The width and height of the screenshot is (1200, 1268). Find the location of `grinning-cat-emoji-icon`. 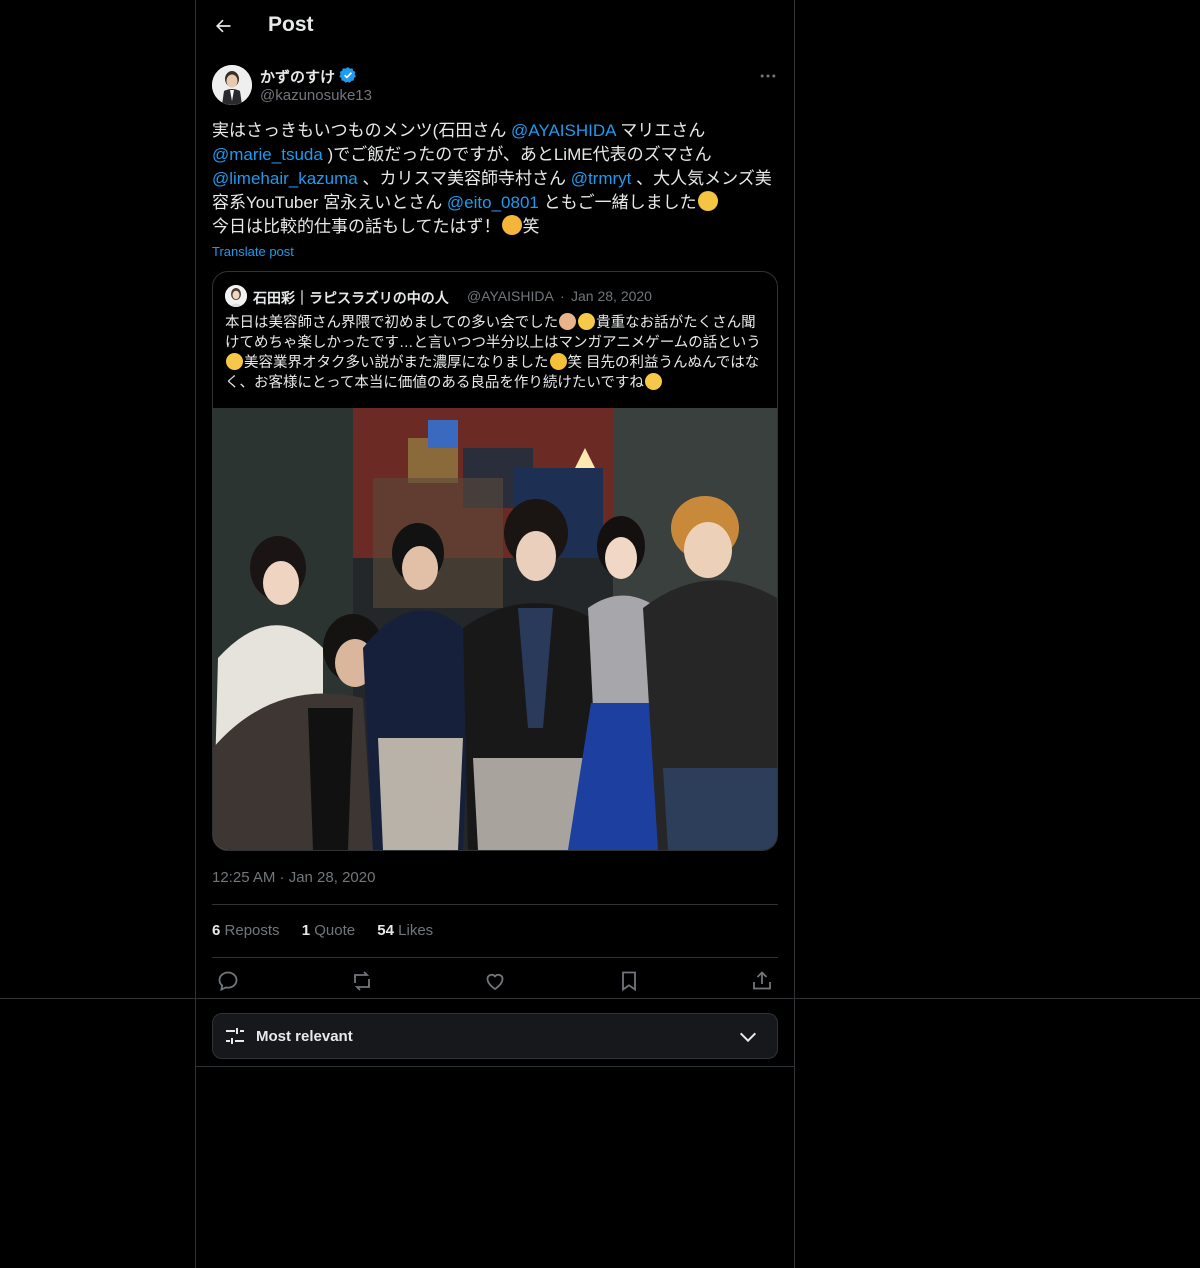

grinning-cat-emoji-icon is located at coordinates (511, 225).